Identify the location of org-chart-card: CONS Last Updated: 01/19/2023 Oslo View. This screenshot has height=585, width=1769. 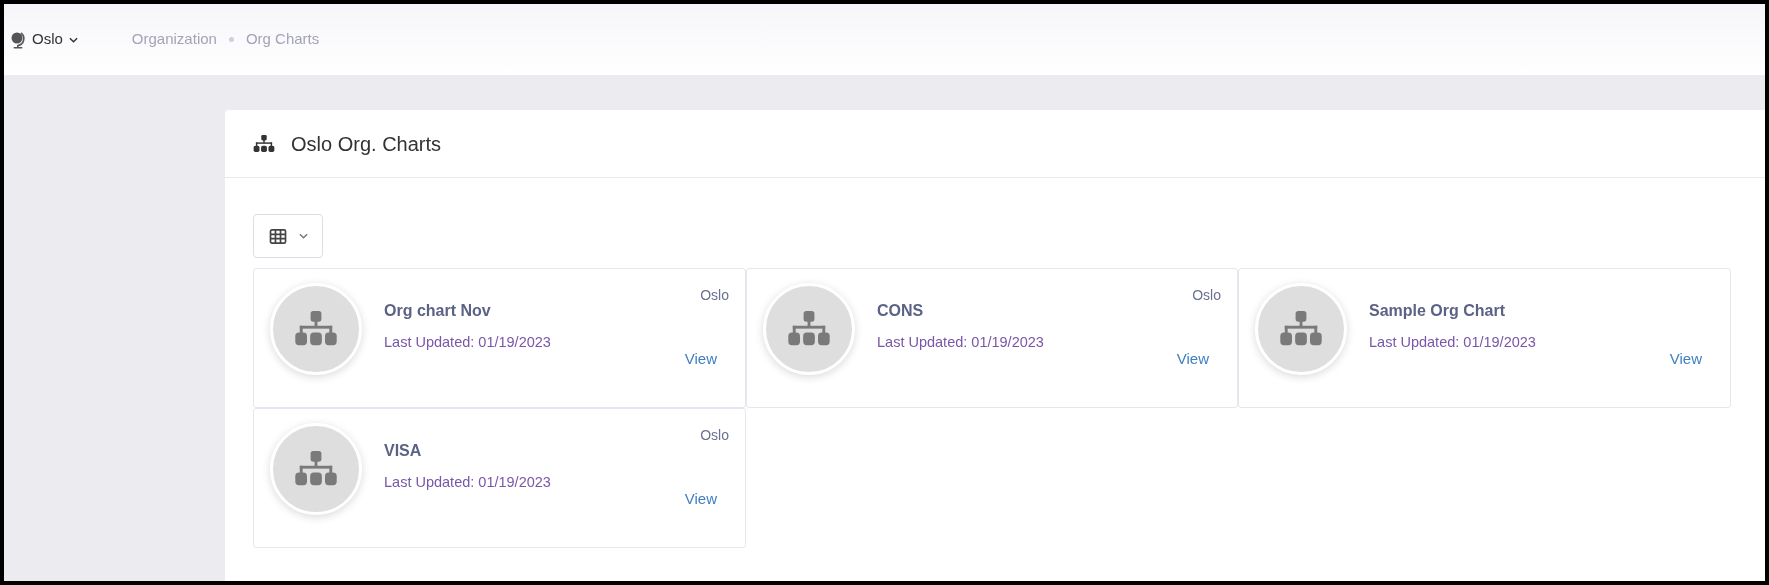
(992, 338).